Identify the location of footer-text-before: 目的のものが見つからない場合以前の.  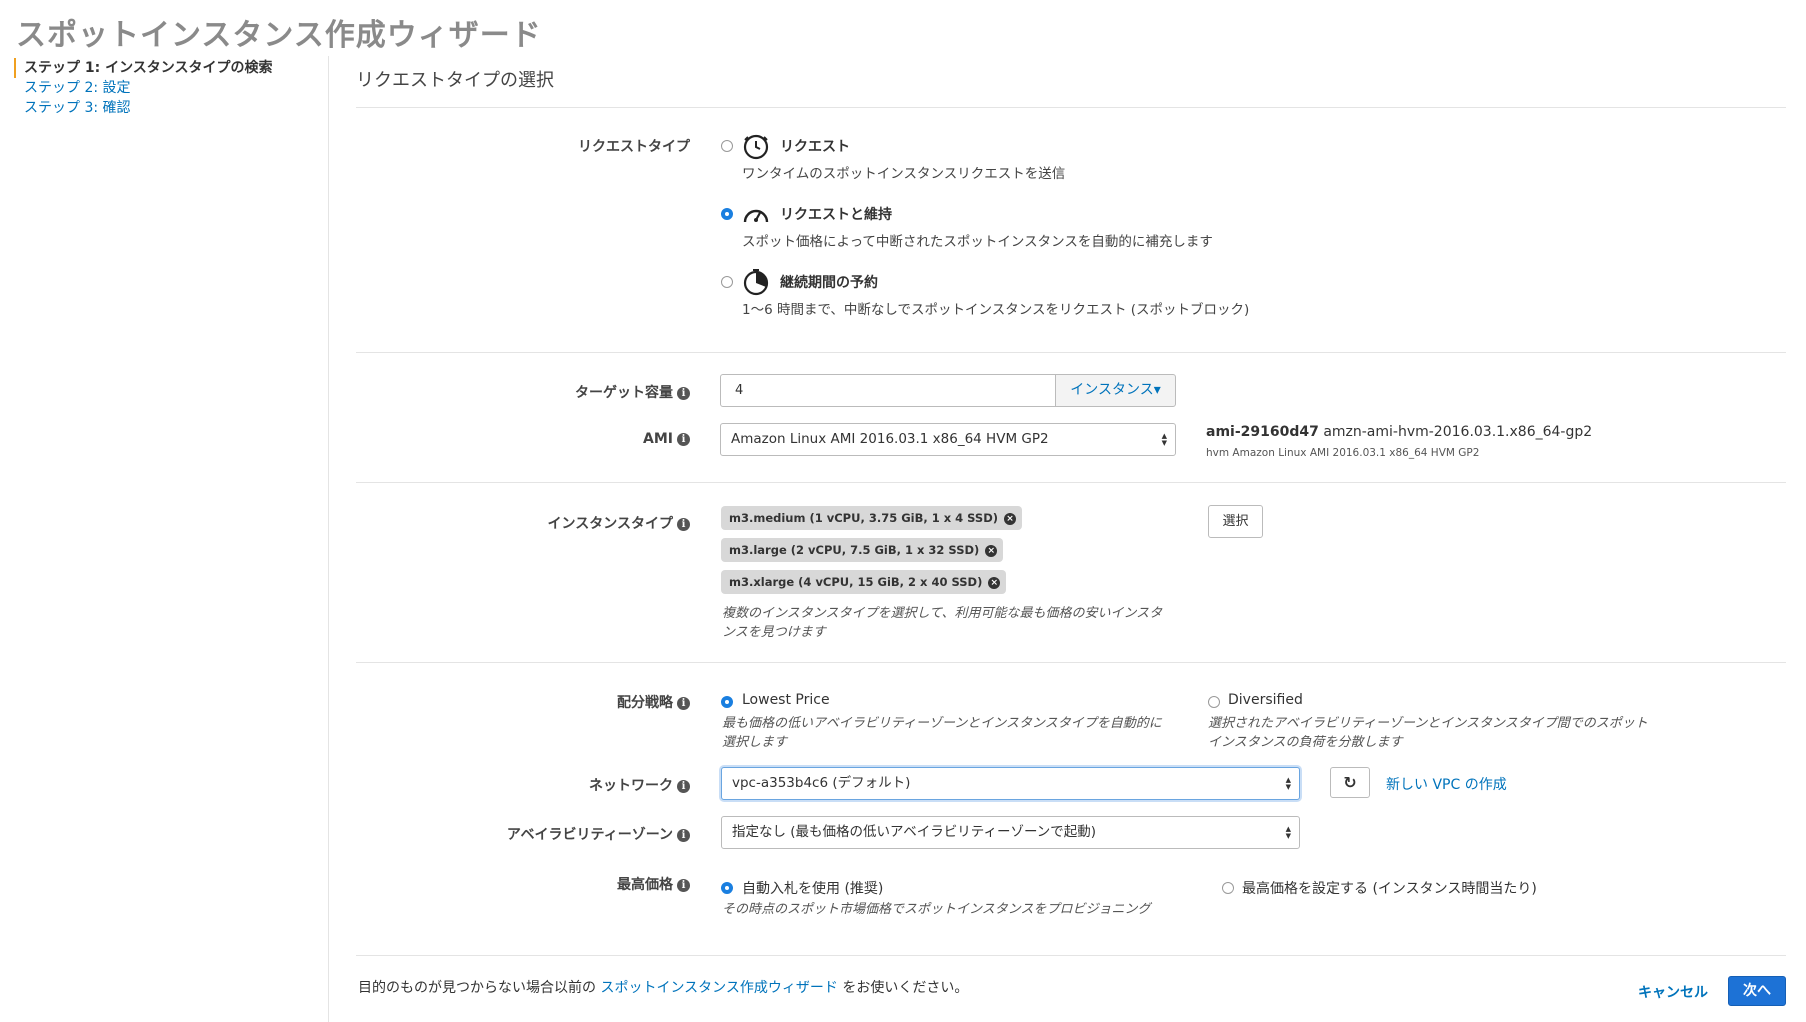
(479, 988).